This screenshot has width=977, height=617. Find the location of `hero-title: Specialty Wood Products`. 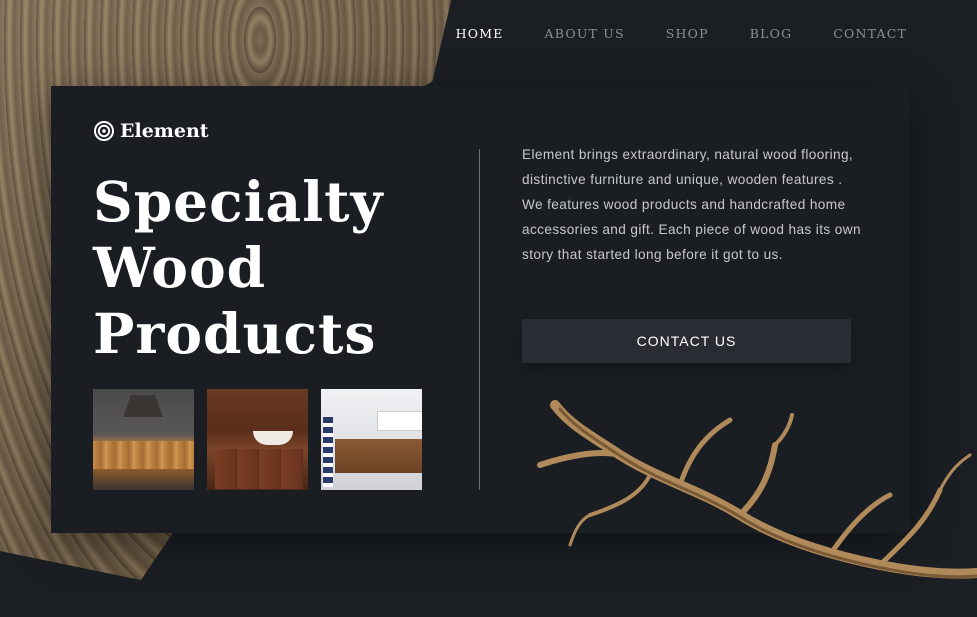

hero-title: Specialty Wood Products is located at coordinates (238, 268).